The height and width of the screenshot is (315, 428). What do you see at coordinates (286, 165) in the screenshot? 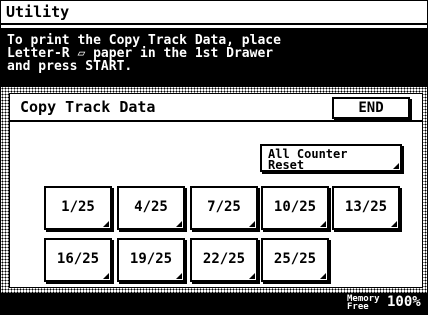
I see `reset-label-line-2: Reset` at bounding box center [286, 165].